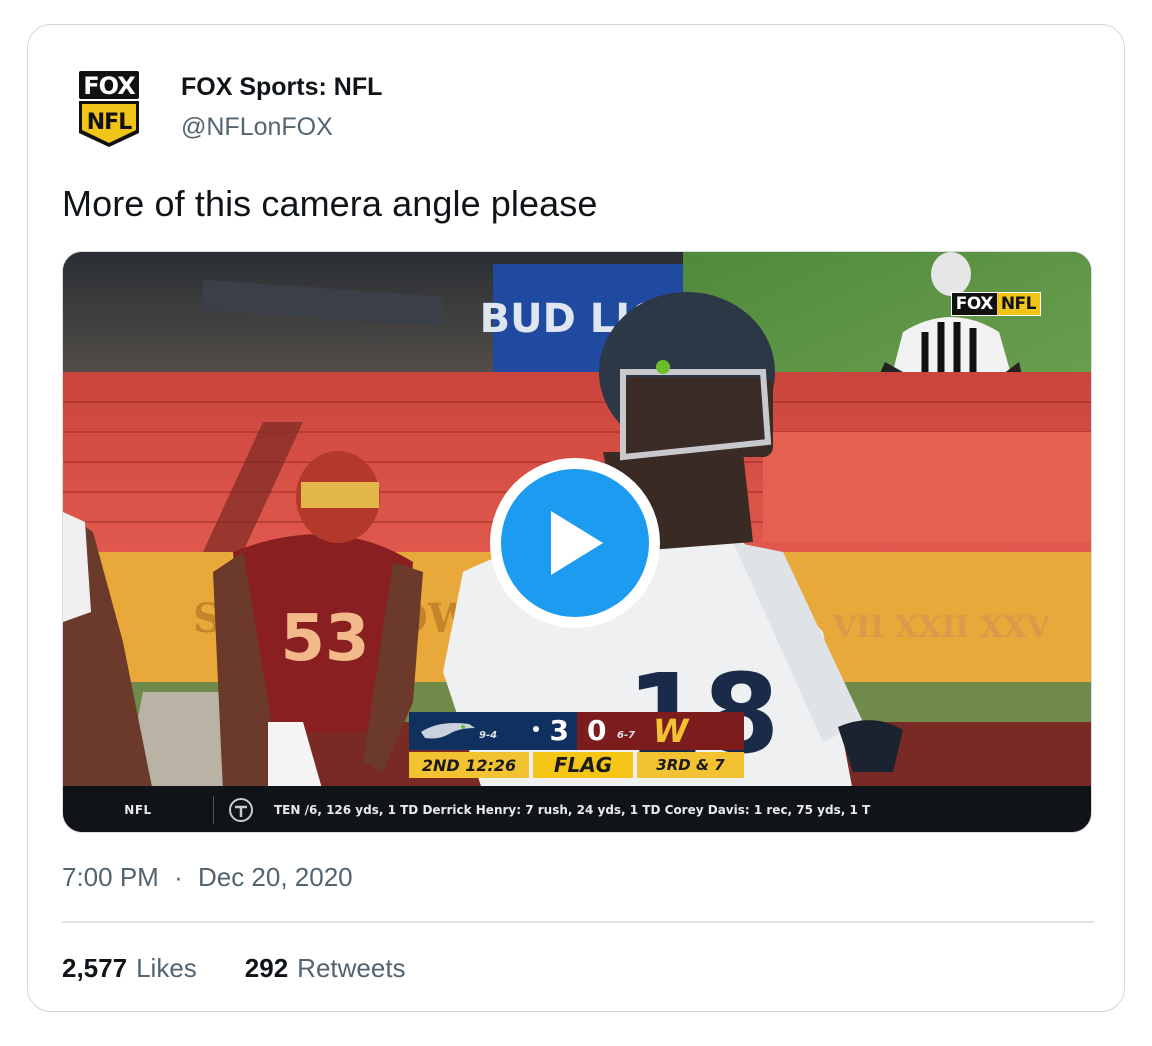 The height and width of the screenshot is (1046, 1152). What do you see at coordinates (275, 877) in the screenshot?
I see `tweet-date: Dec 20, 2020` at bounding box center [275, 877].